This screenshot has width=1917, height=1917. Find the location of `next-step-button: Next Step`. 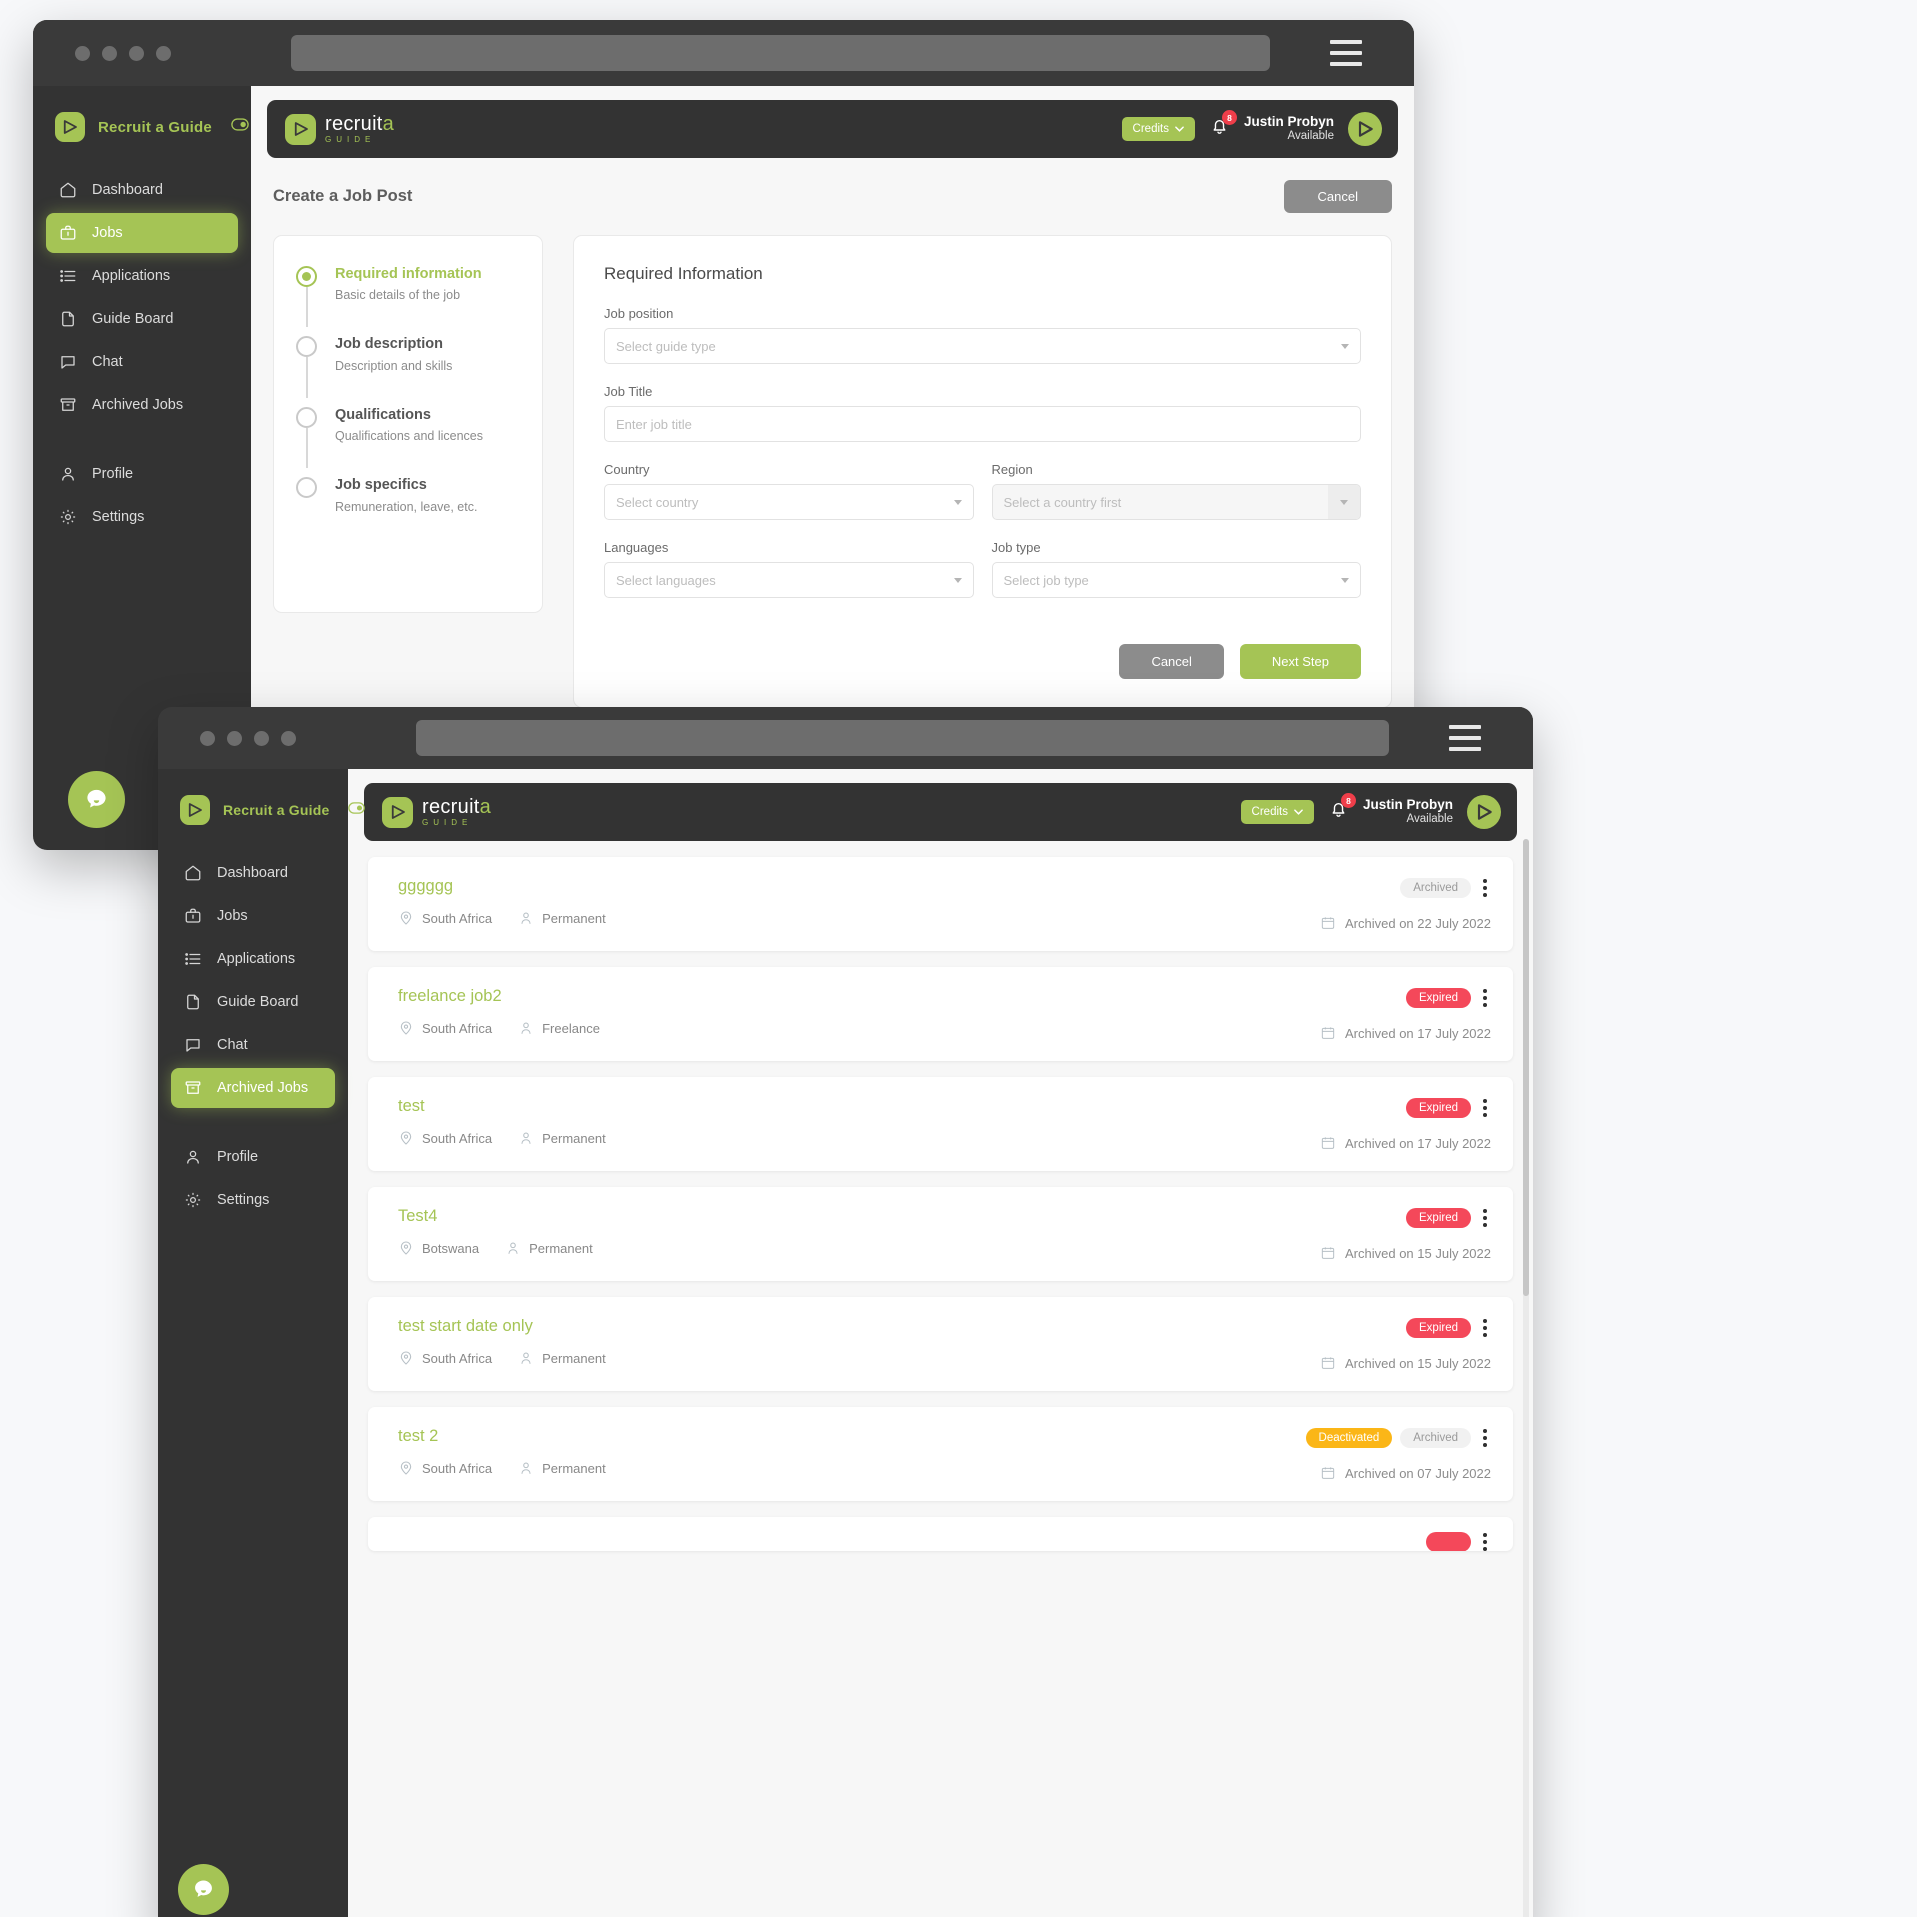

next-step-button: Next Step is located at coordinates (1300, 661).